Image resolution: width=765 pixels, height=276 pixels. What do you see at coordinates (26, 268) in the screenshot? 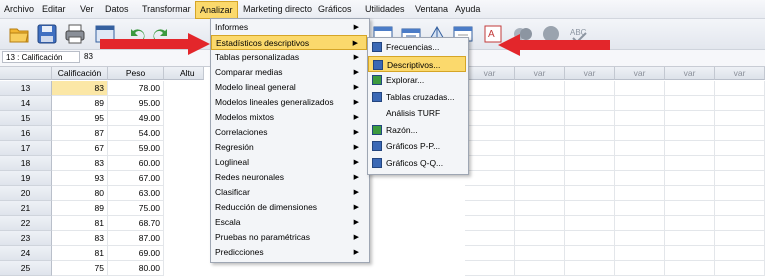
I see `row-header: 25` at bounding box center [26, 268].